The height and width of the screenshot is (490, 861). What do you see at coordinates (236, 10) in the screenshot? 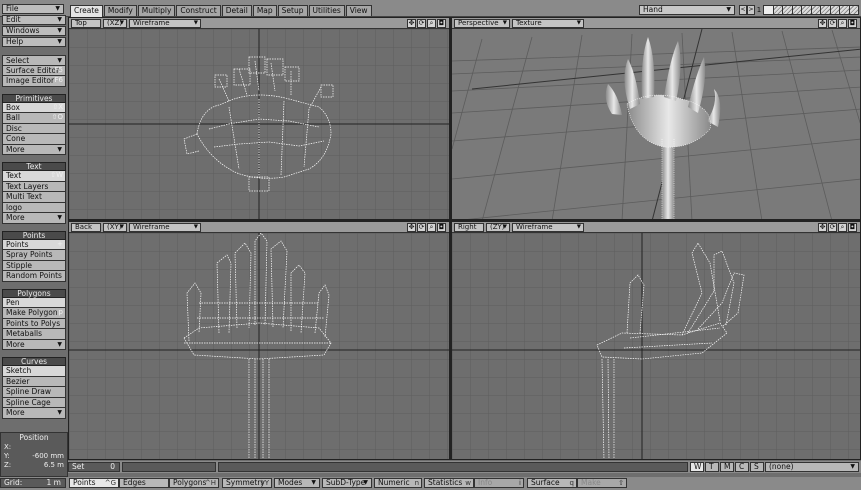
I see `tab-detail: Detail` at bounding box center [236, 10].